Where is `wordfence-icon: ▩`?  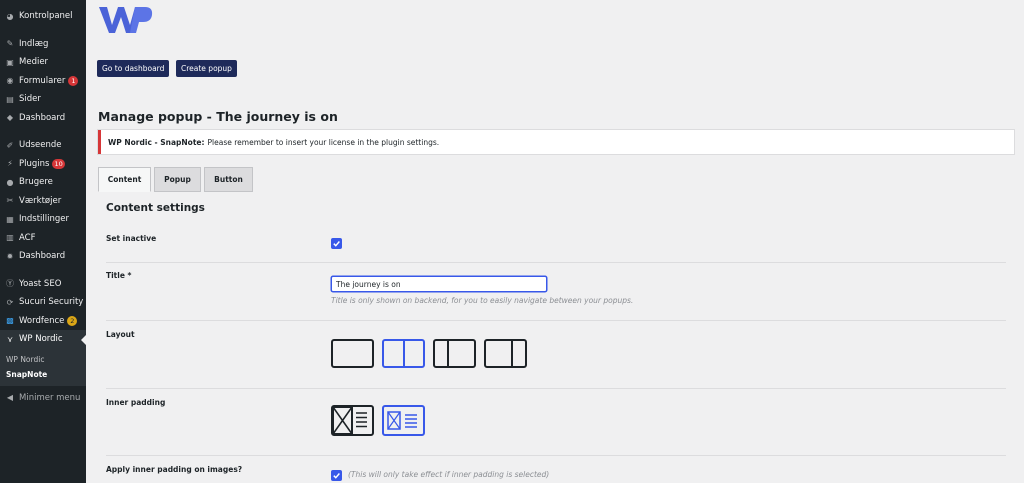 wordfence-icon: ▩ is located at coordinates (10, 321).